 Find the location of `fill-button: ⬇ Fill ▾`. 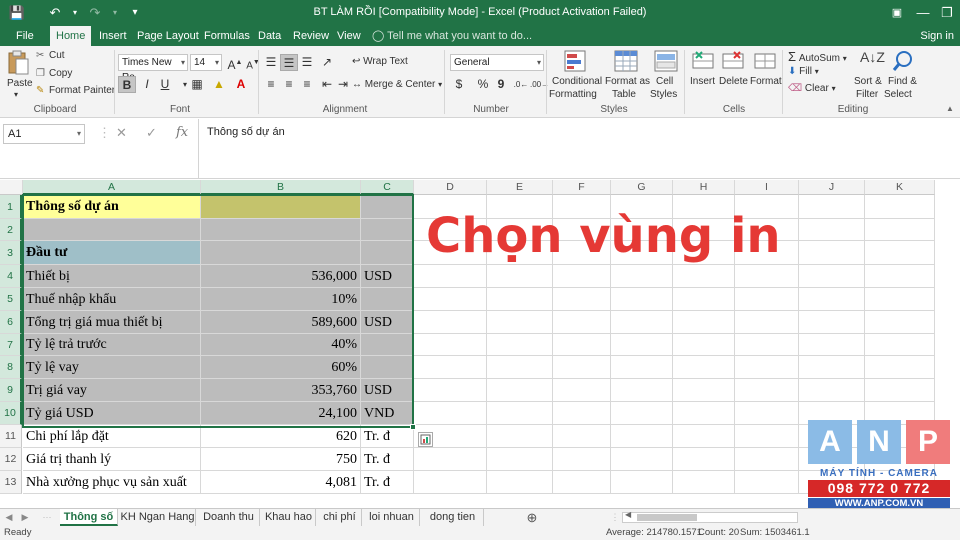

fill-button: ⬇ Fill ▾ is located at coordinates (803, 71).